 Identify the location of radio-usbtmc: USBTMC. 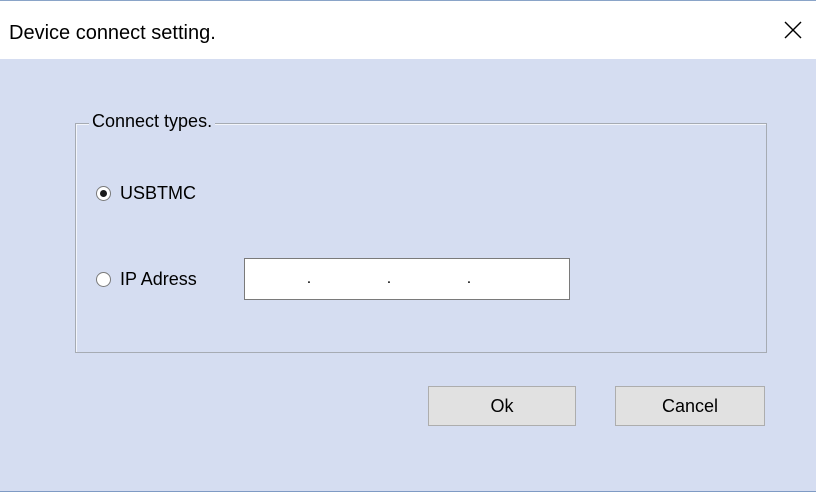
(146, 193).